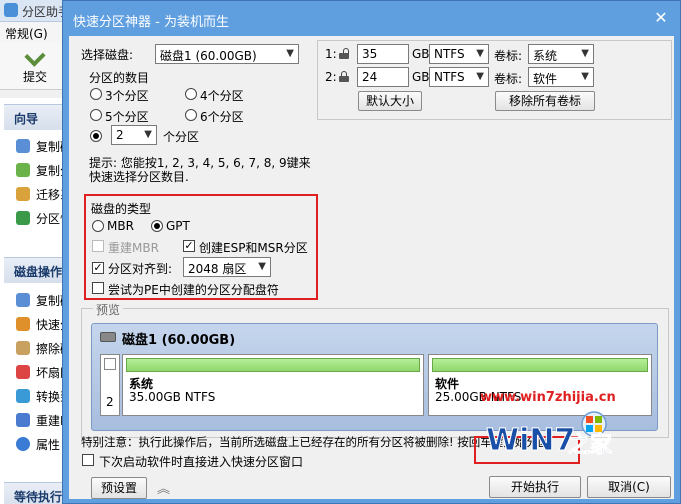  What do you see at coordinates (96, 115) in the screenshot?
I see `radio-5-partitions` at bounding box center [96, 115].